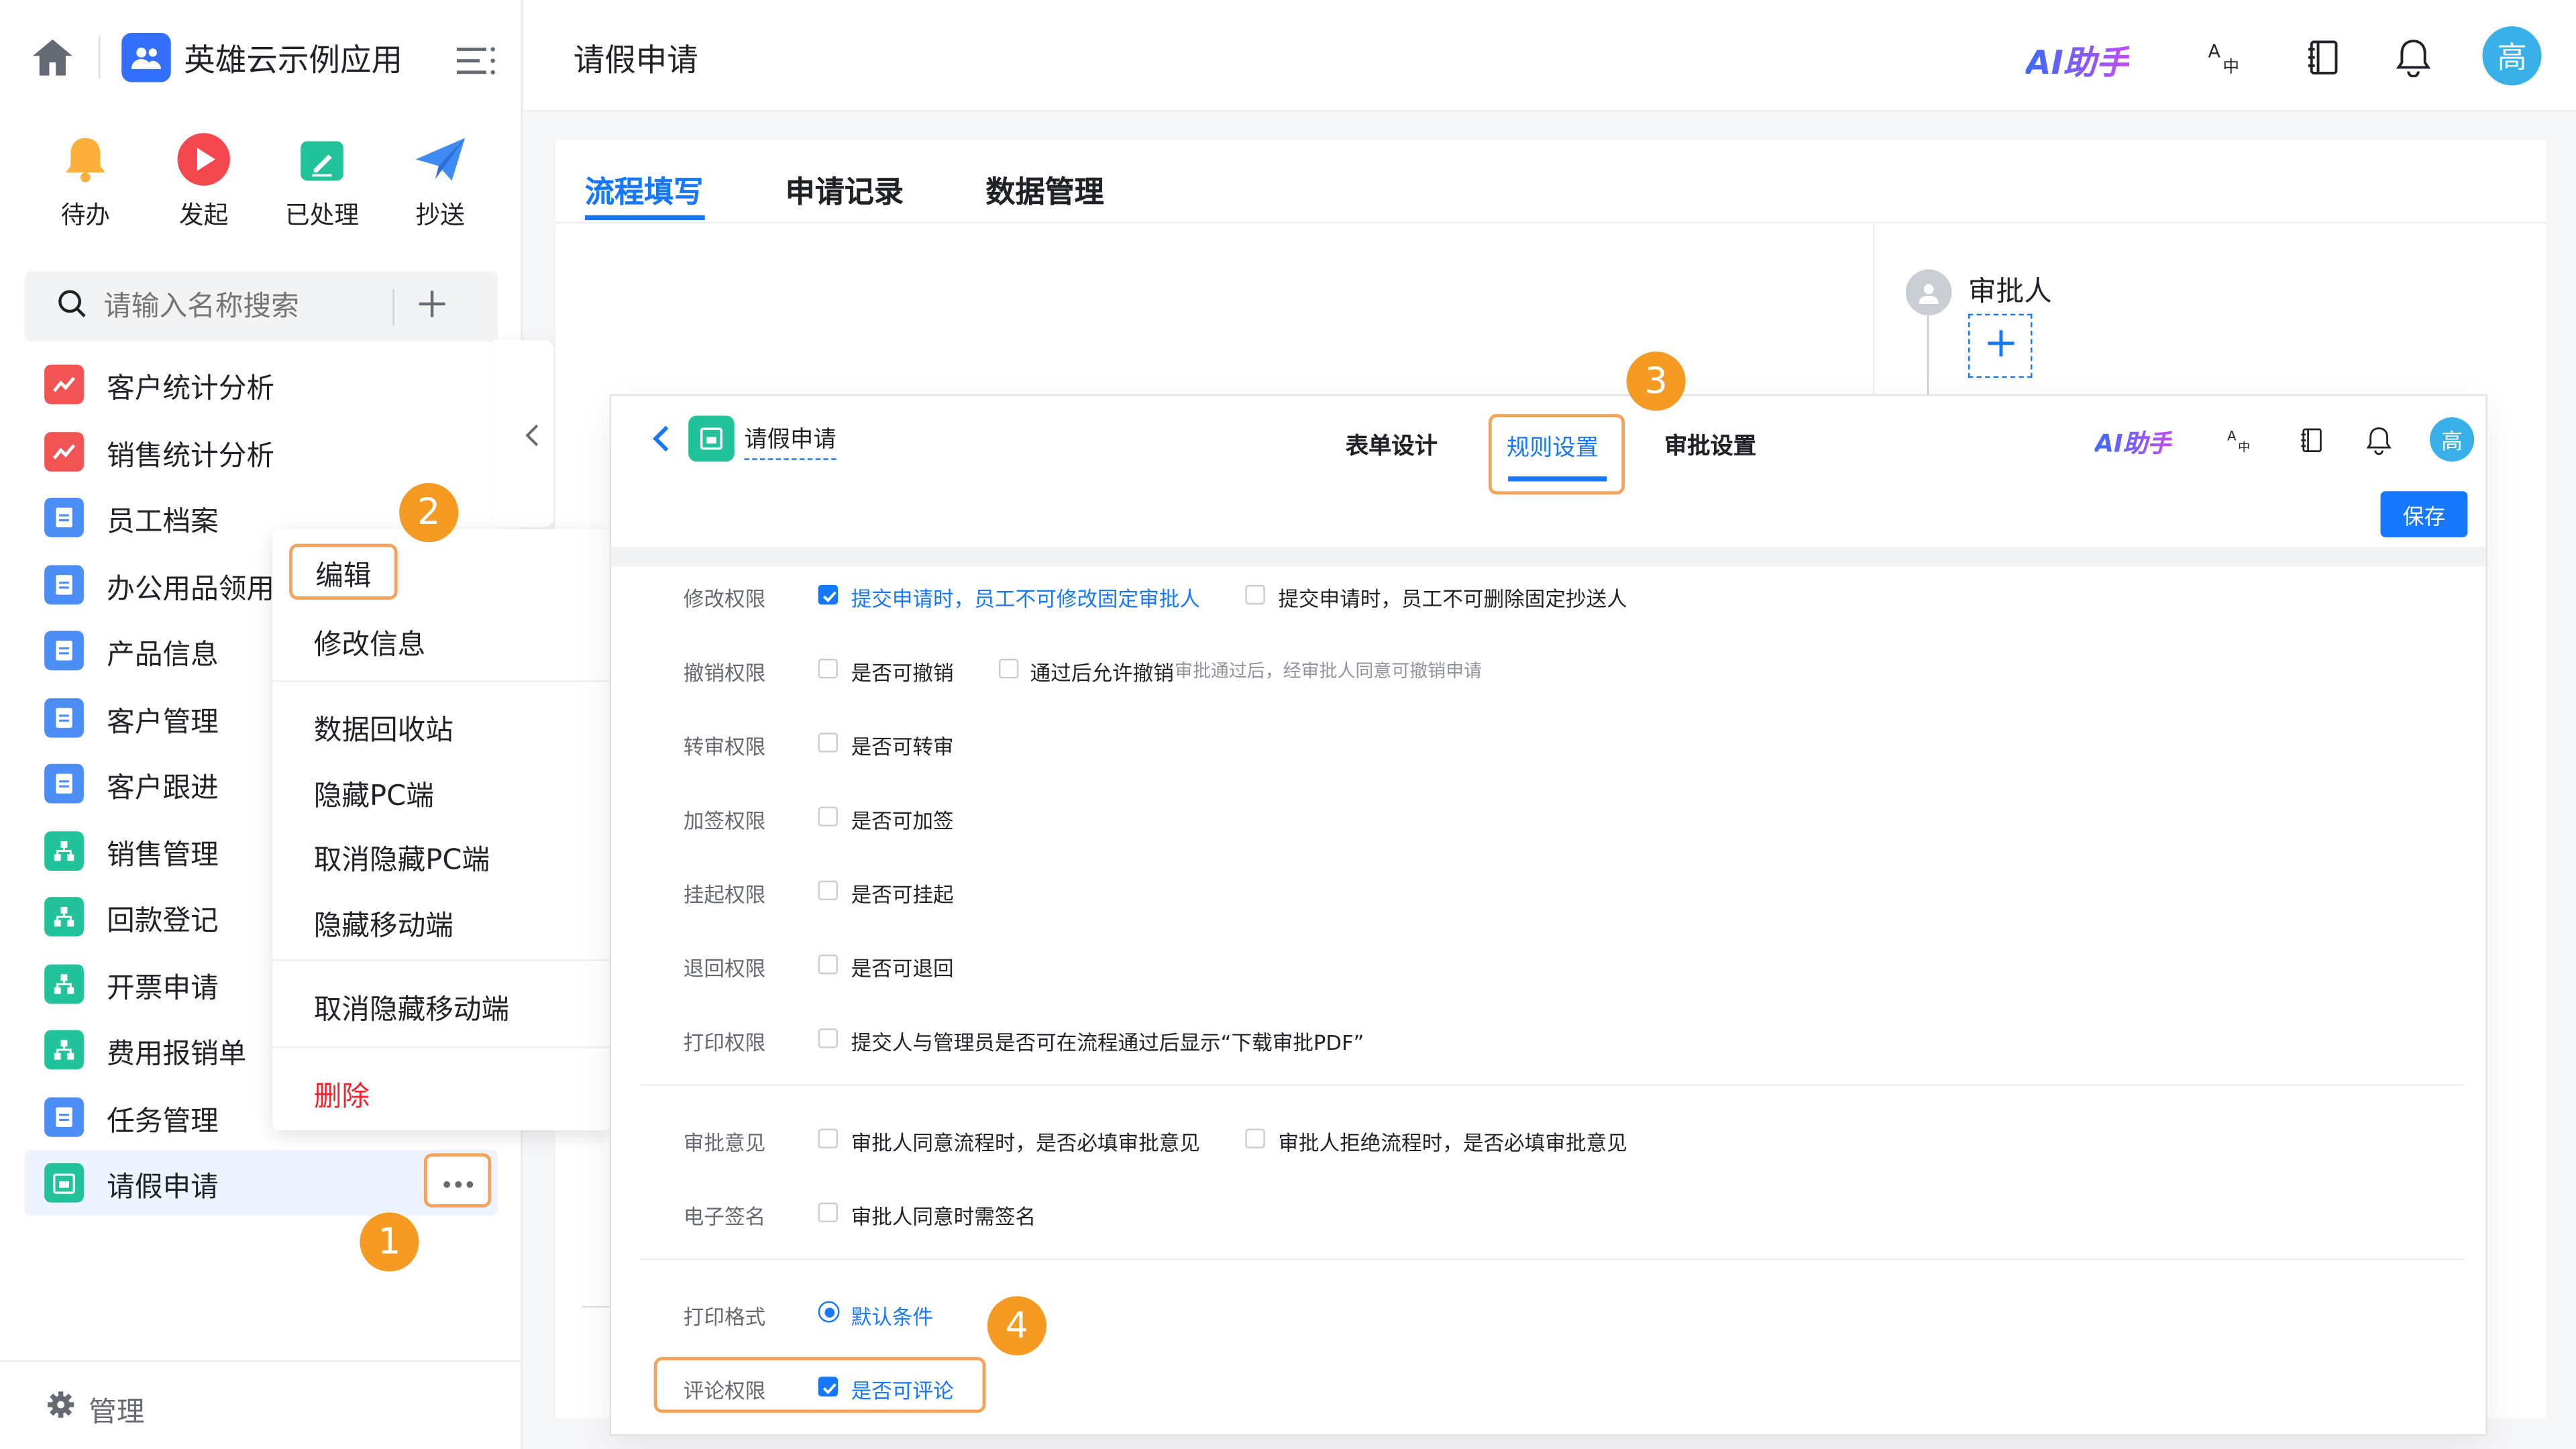  What do you see at coordinates (1710, 445) in the screenshot?
I see `tab-approval-settings: 审批设置` at bounding box center [1710, 445].